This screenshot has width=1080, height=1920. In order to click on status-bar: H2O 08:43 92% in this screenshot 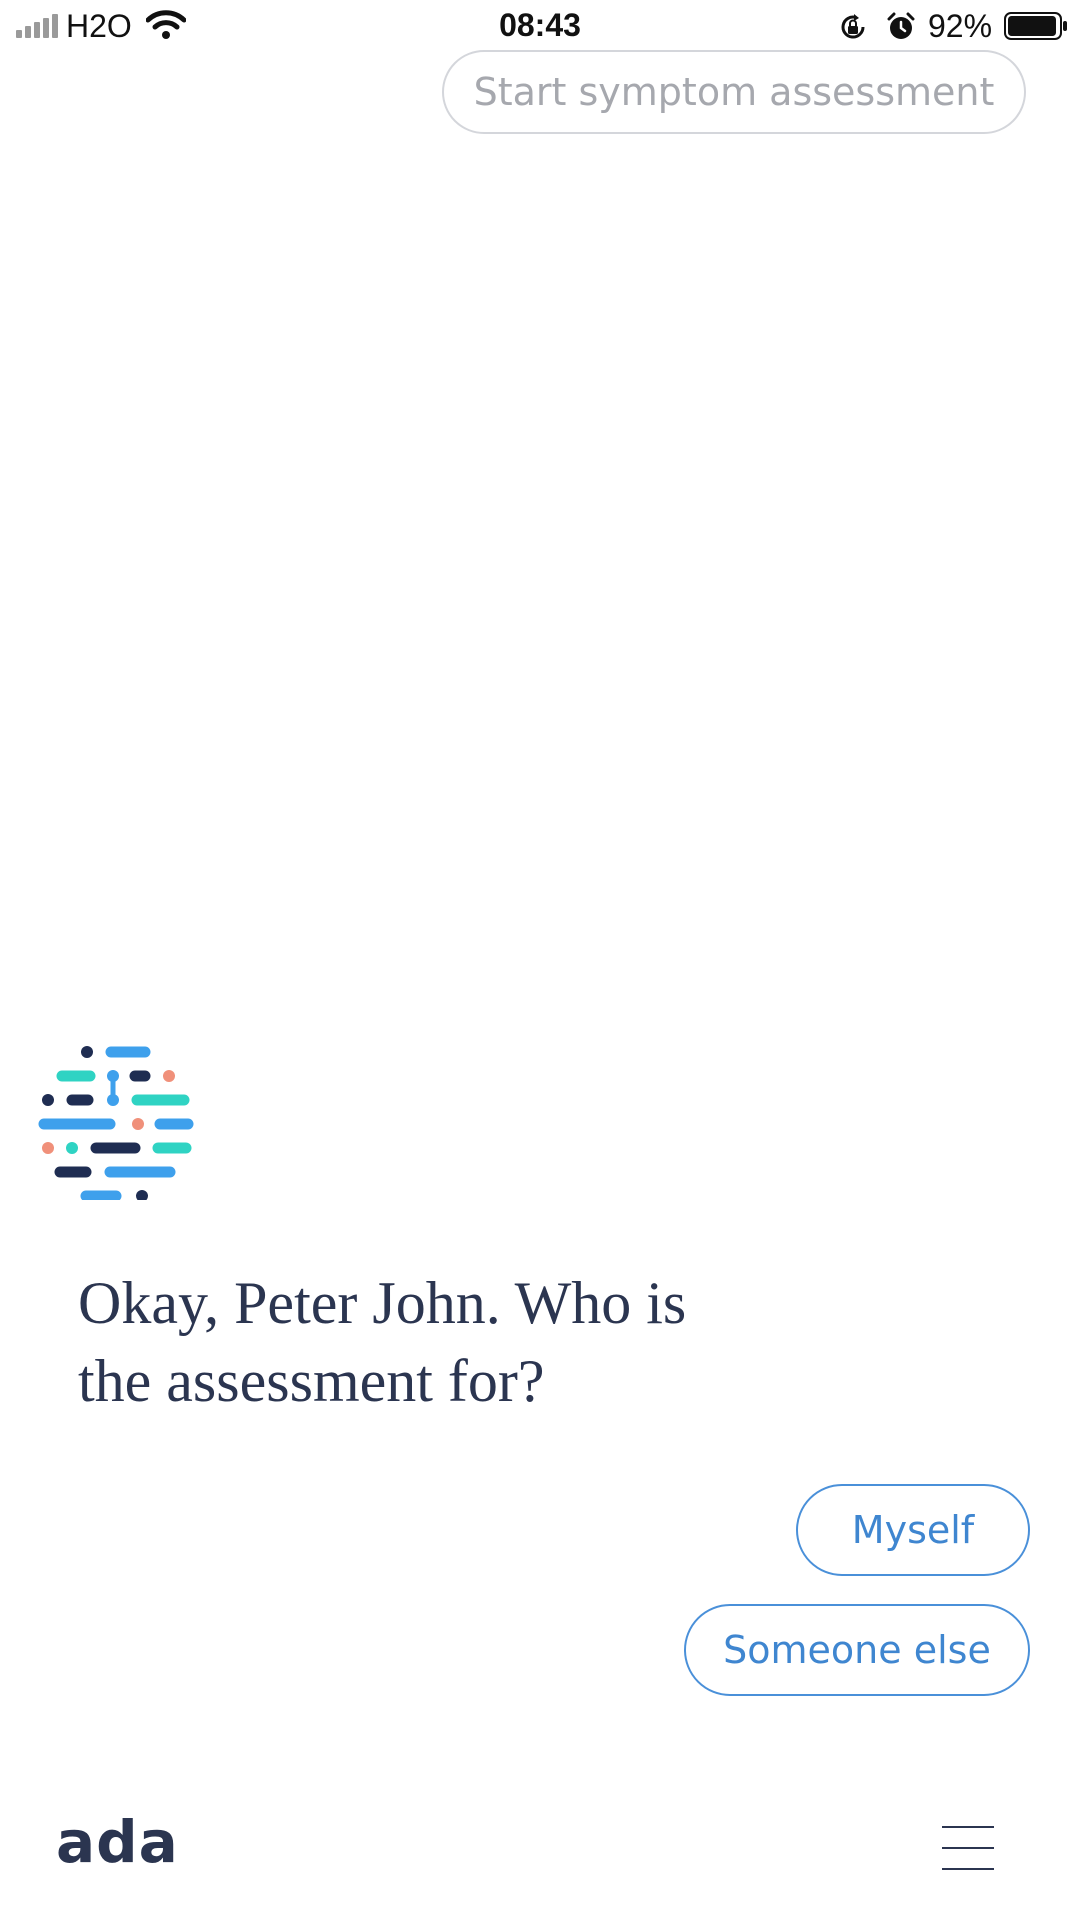, I will do `click(540, 27)`.